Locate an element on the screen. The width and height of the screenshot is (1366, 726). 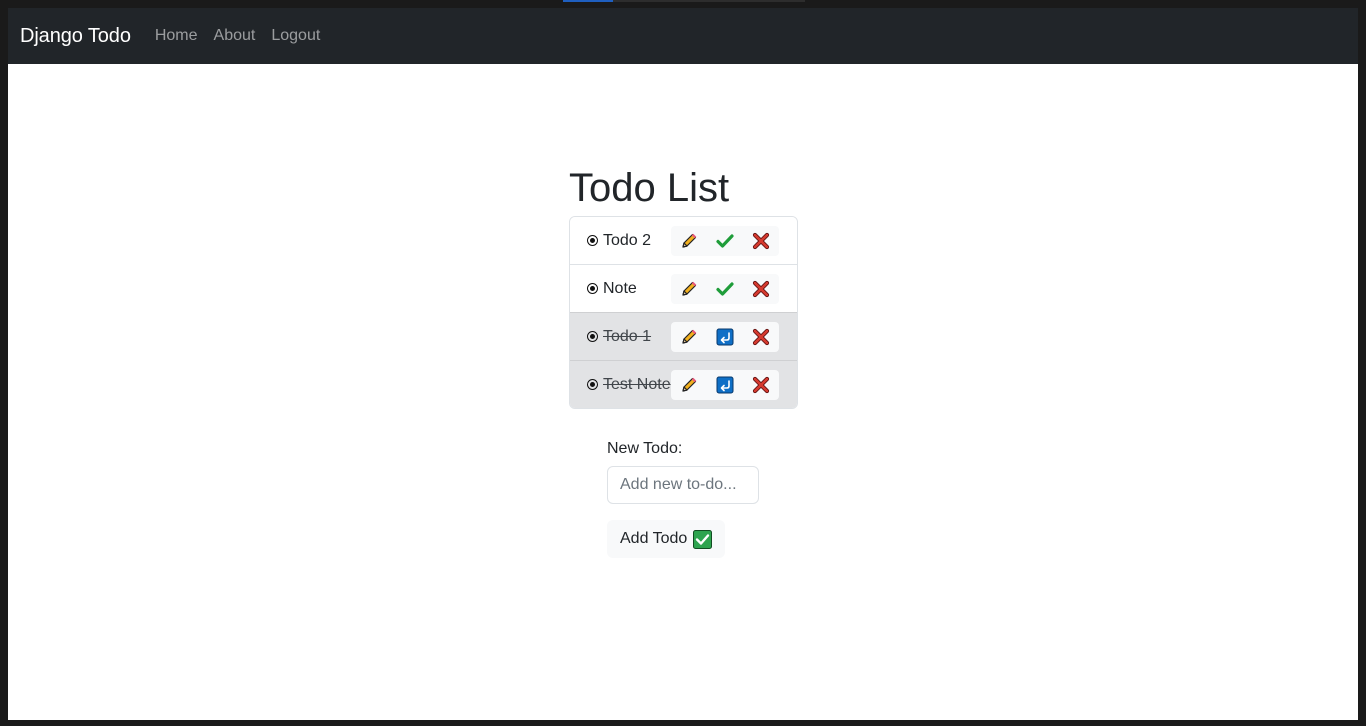
todo-item-completed: Test Note is located at coordinates (683, 384).